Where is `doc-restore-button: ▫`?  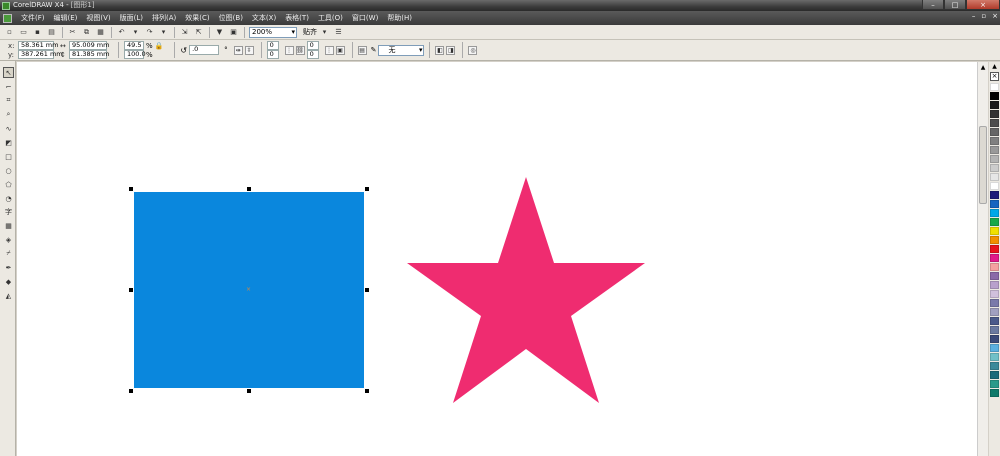 doc-restore-button: ▫ is located at coordinates (983, 16).